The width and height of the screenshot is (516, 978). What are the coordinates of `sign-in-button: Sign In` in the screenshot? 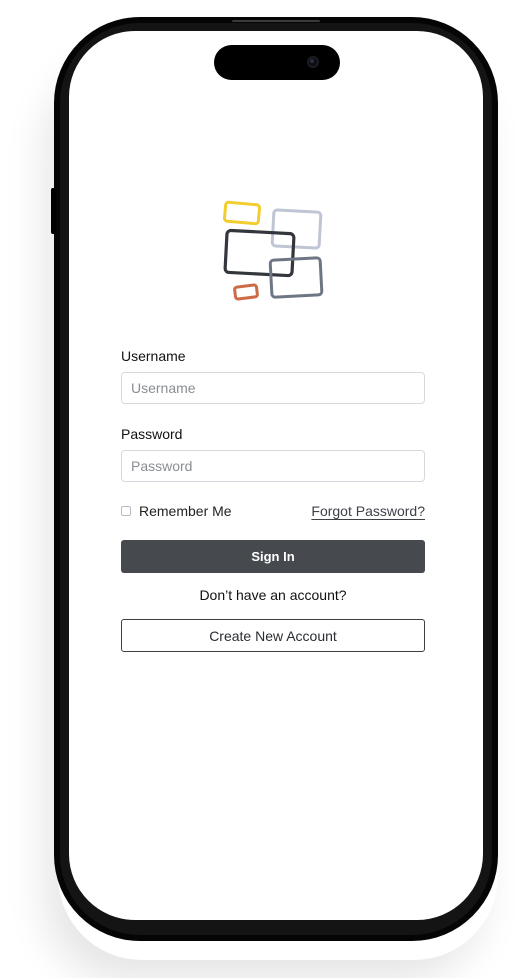 It's located at (273, 556).